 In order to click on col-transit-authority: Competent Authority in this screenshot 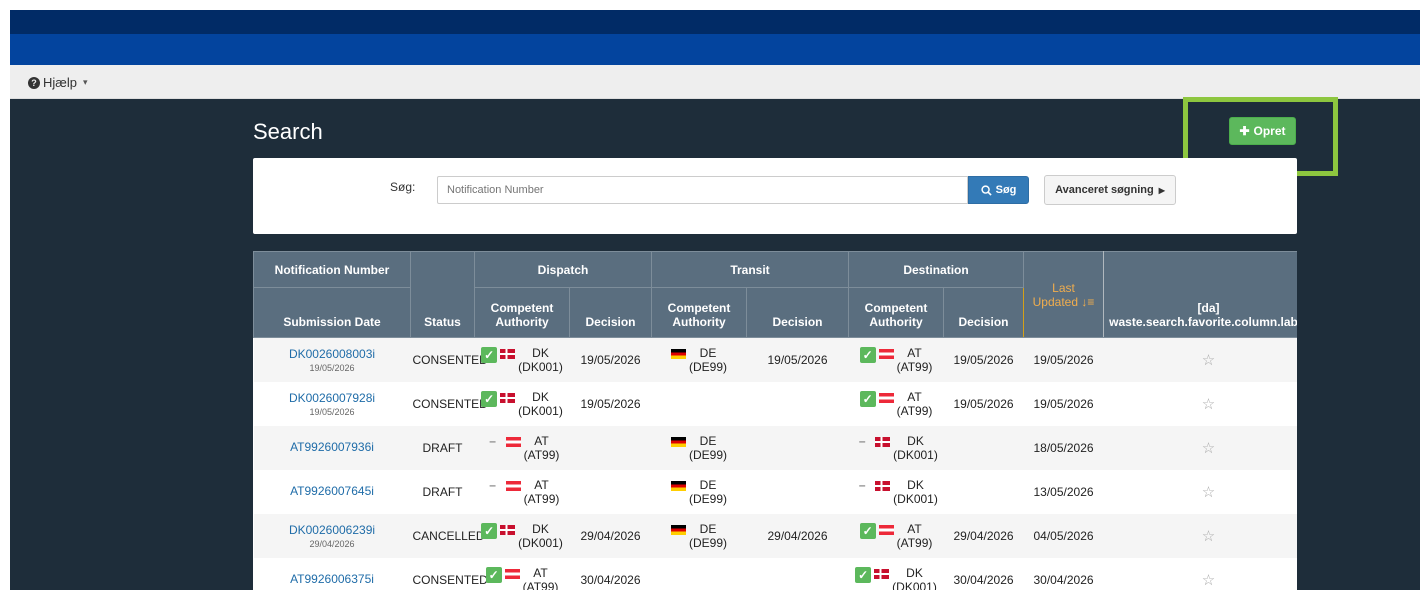, I will do `click(699, 312)`.